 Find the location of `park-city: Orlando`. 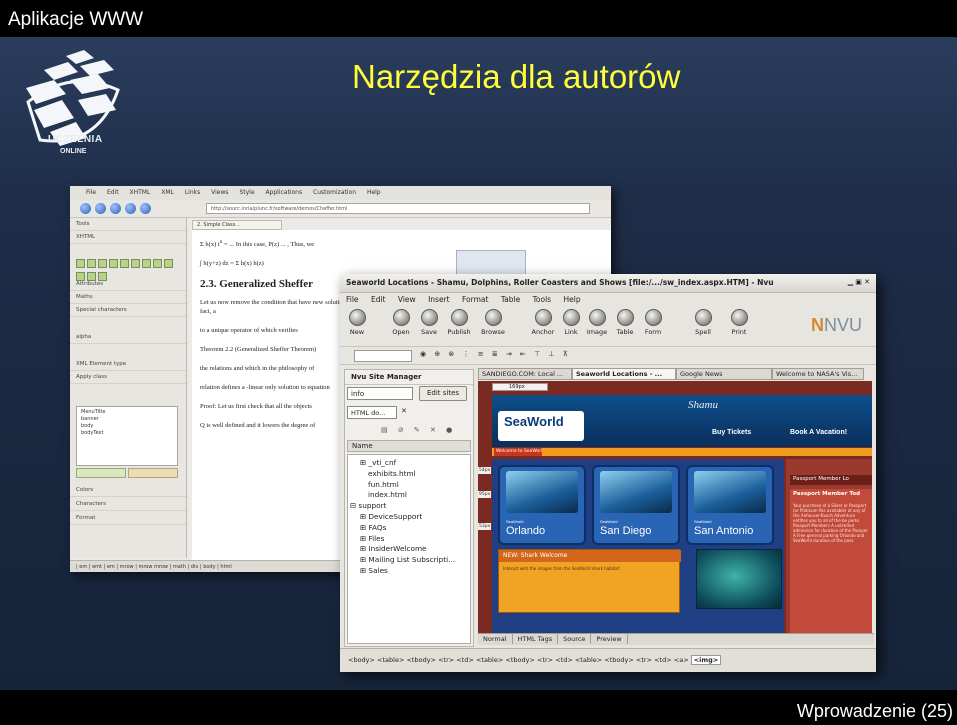

park-city: Orlando is located at coordinates (526, 531).